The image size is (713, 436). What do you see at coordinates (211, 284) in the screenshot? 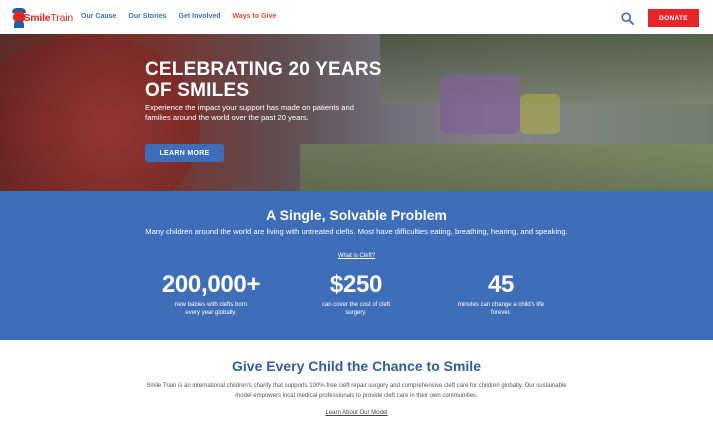
I see `stat-value: 200,000+` at bounding box center [211, 284].